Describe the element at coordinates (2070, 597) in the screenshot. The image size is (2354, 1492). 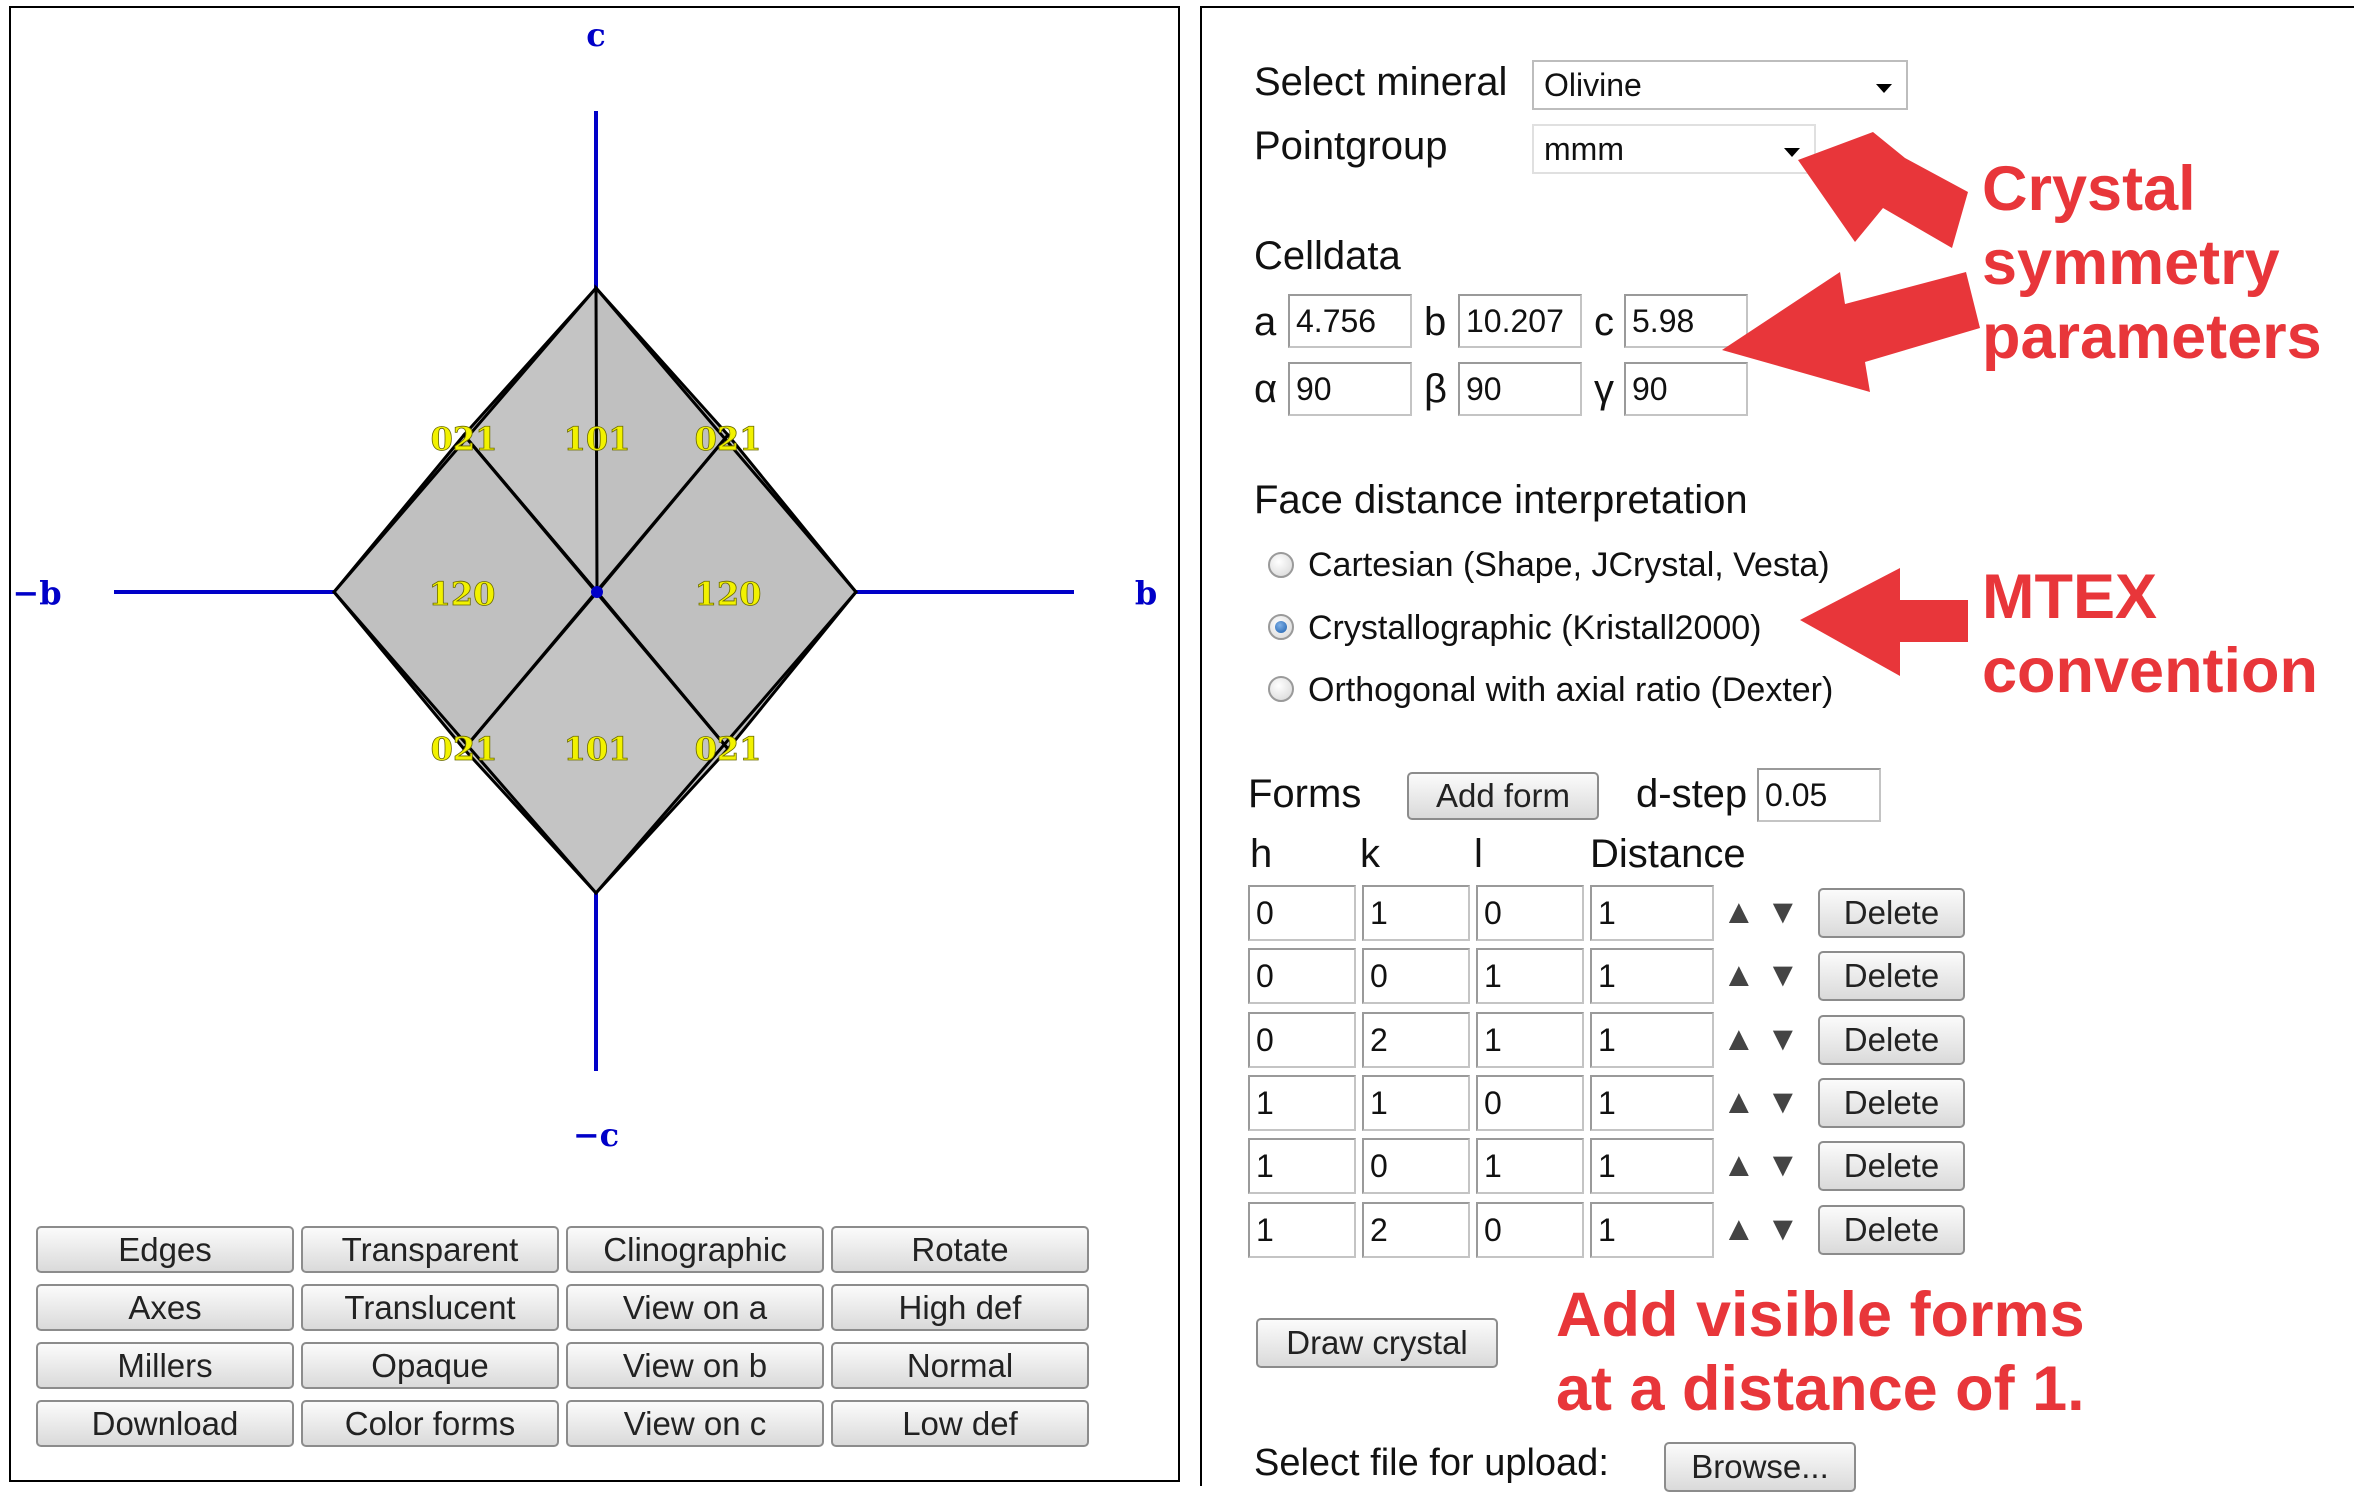
I see `annotation-line: MTEX` at that location.